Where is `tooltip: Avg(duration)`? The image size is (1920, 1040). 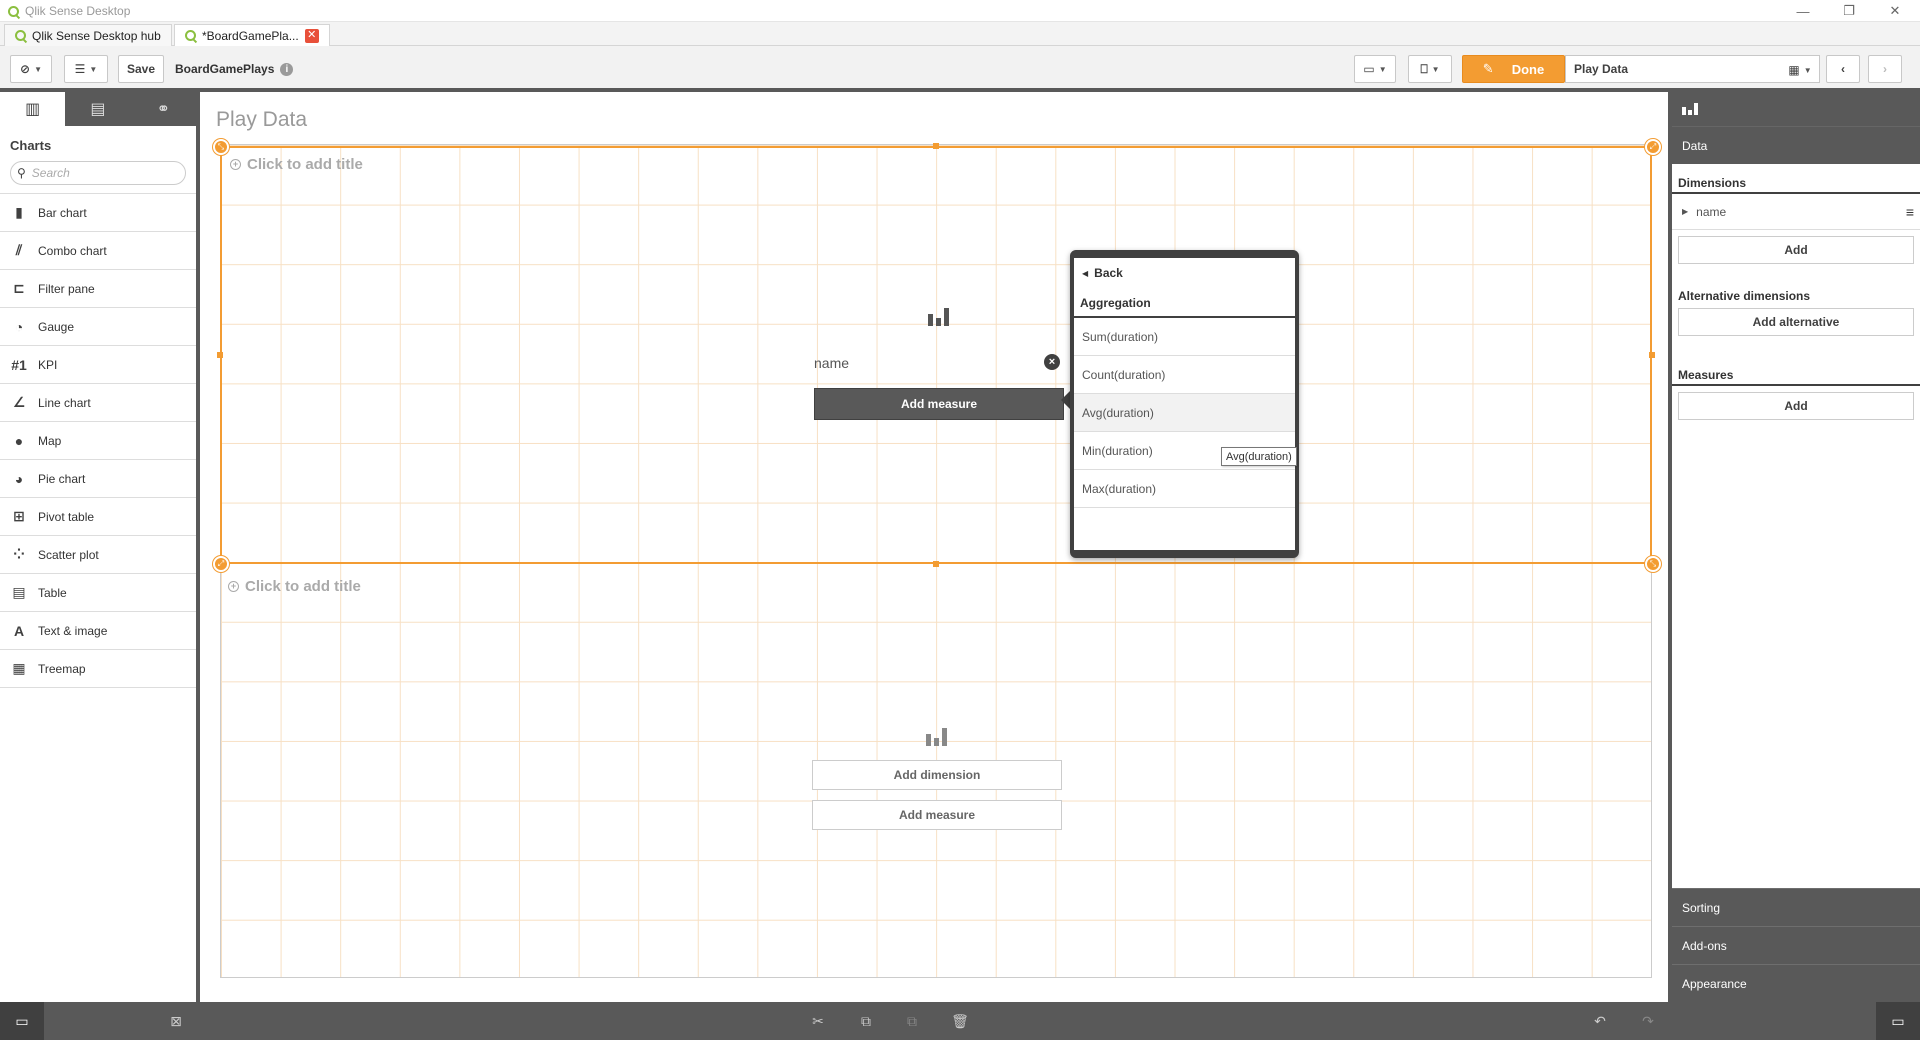
tooltip: Avg(duration) is located at coordinates (1259, 456).